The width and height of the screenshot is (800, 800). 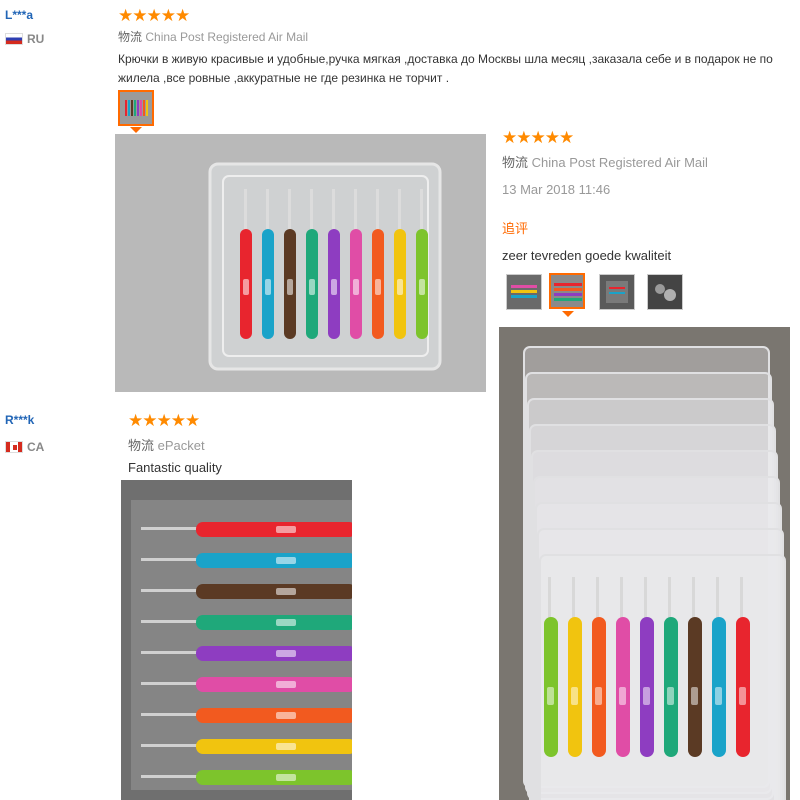 I want to click on review-photo-thumbnail-selected, so click(x=567, y=291).